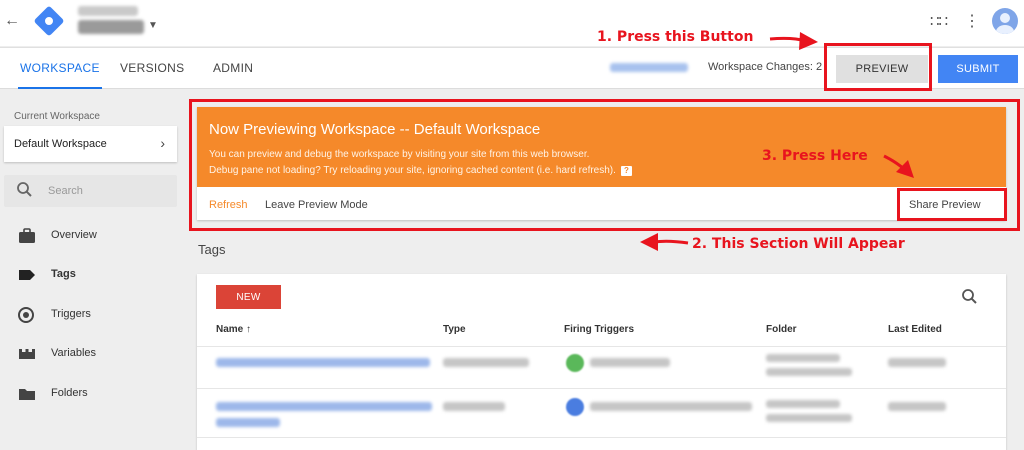  I want to click on workspace-url-blurred, so click(649, 67).